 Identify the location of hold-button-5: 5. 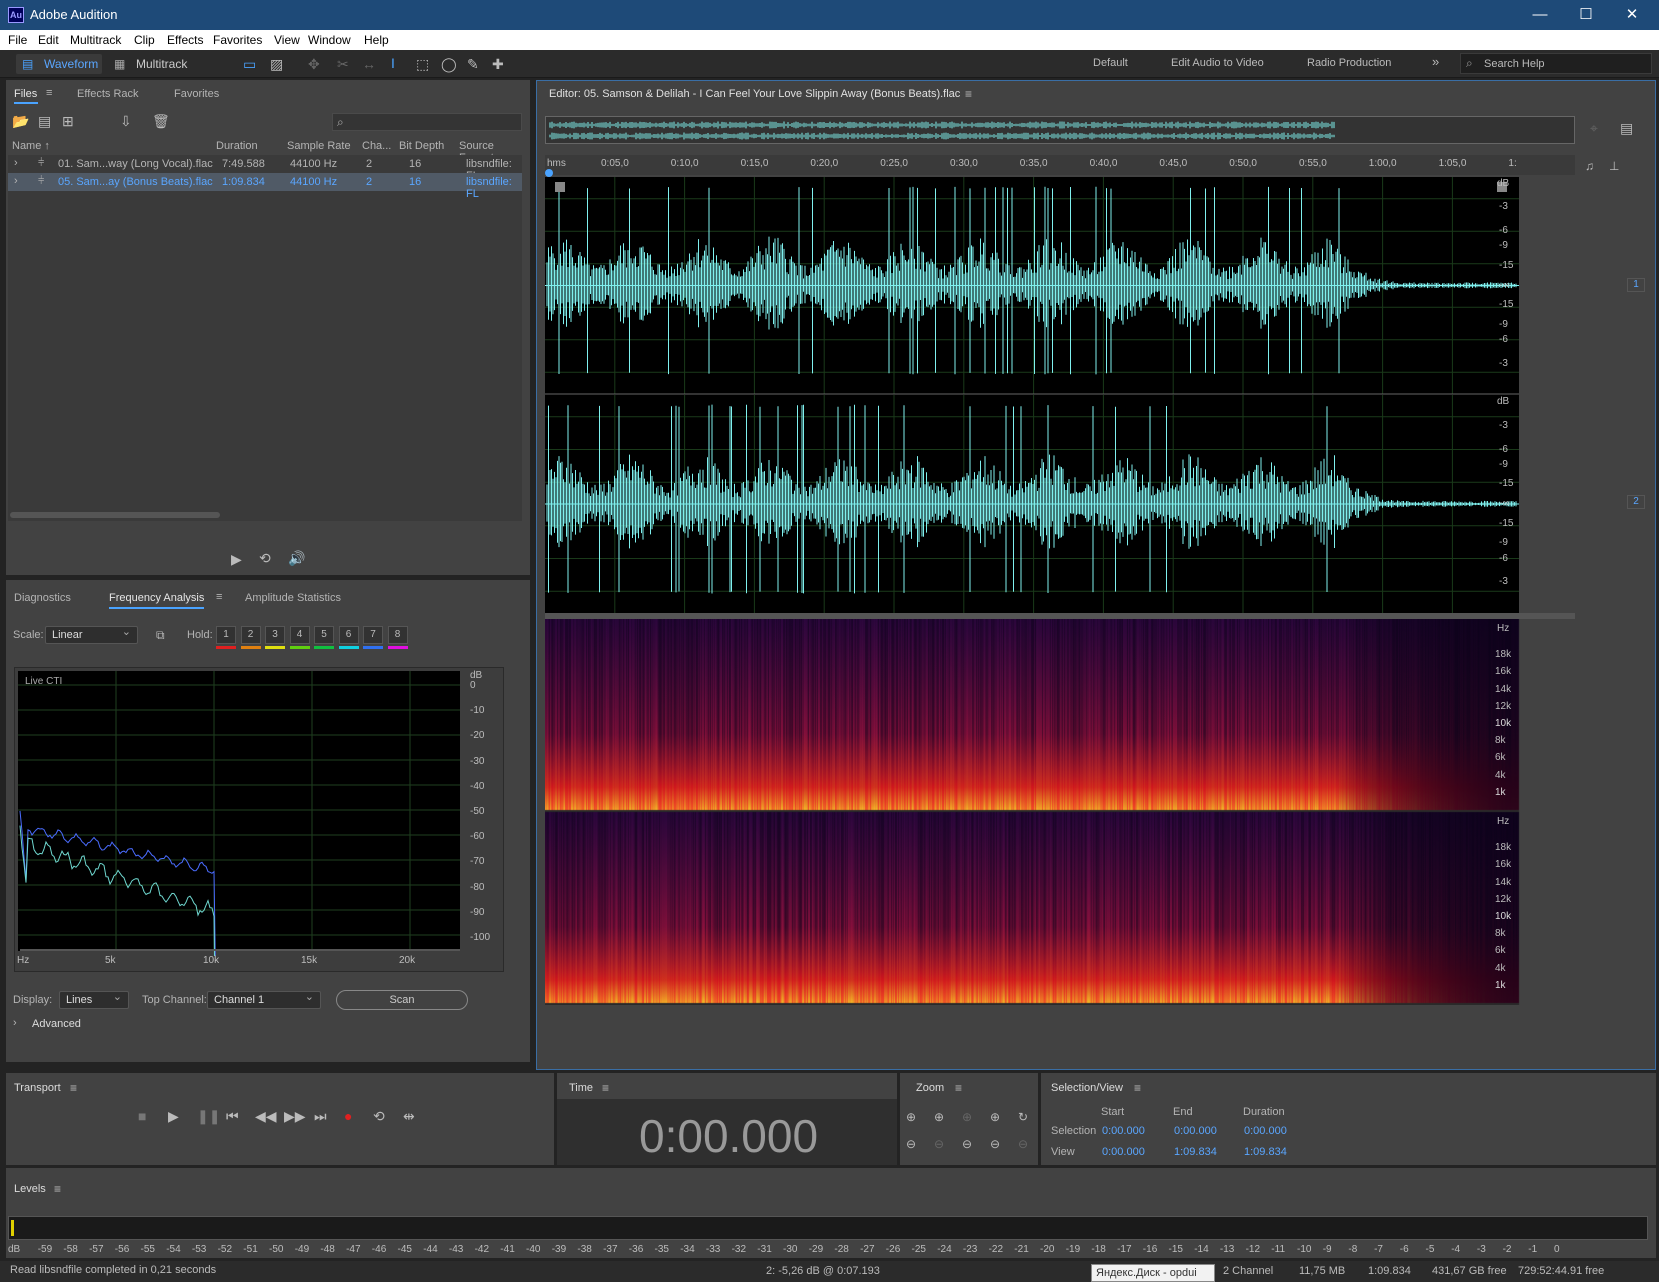
(324, 635).